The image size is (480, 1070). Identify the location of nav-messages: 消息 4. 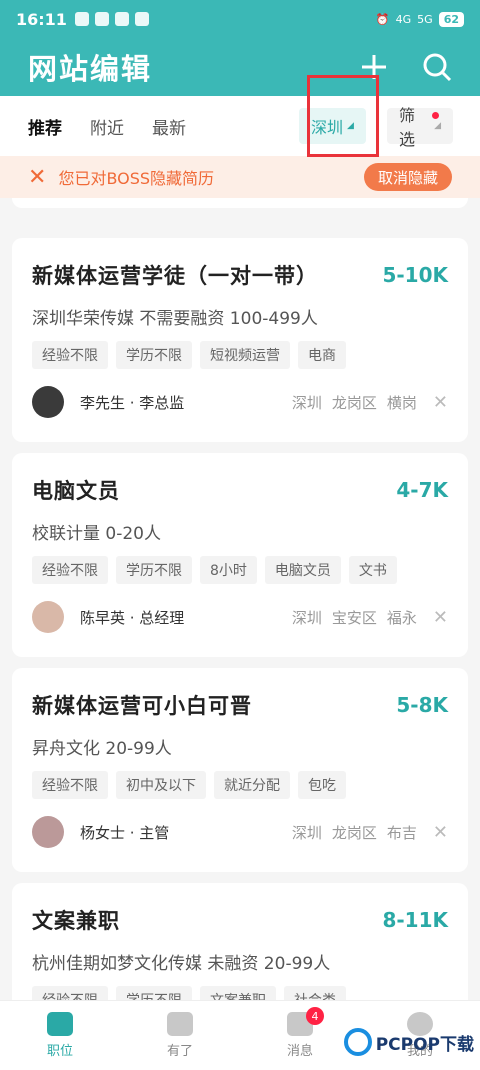
(300, 1035).